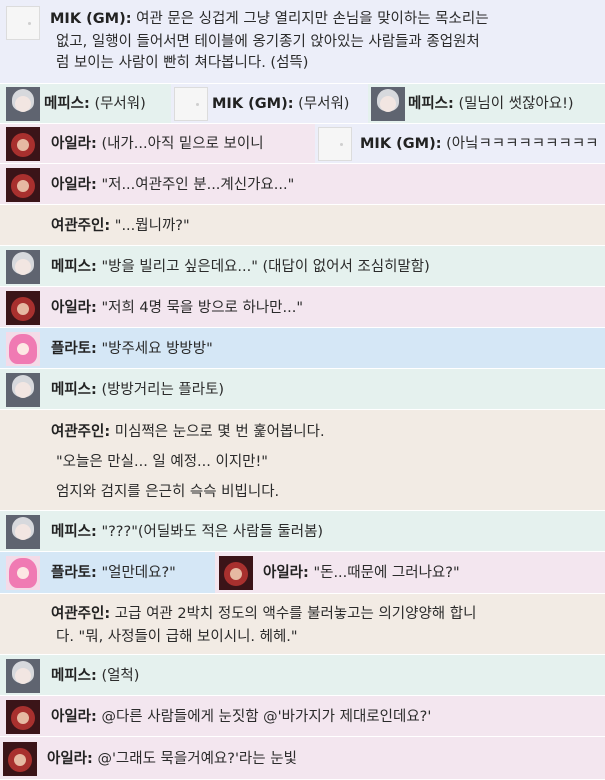 This screenshot has width=605, height=780. I want to click on chat-message: 플라토: "방주세요 방방방", so click(302, 348).